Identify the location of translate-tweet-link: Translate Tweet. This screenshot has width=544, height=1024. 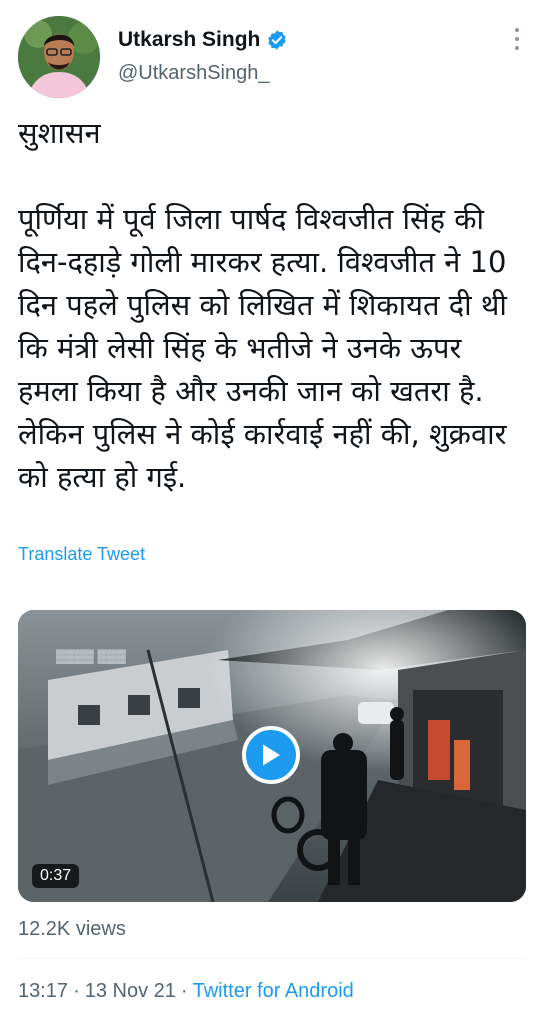
(81, 554).